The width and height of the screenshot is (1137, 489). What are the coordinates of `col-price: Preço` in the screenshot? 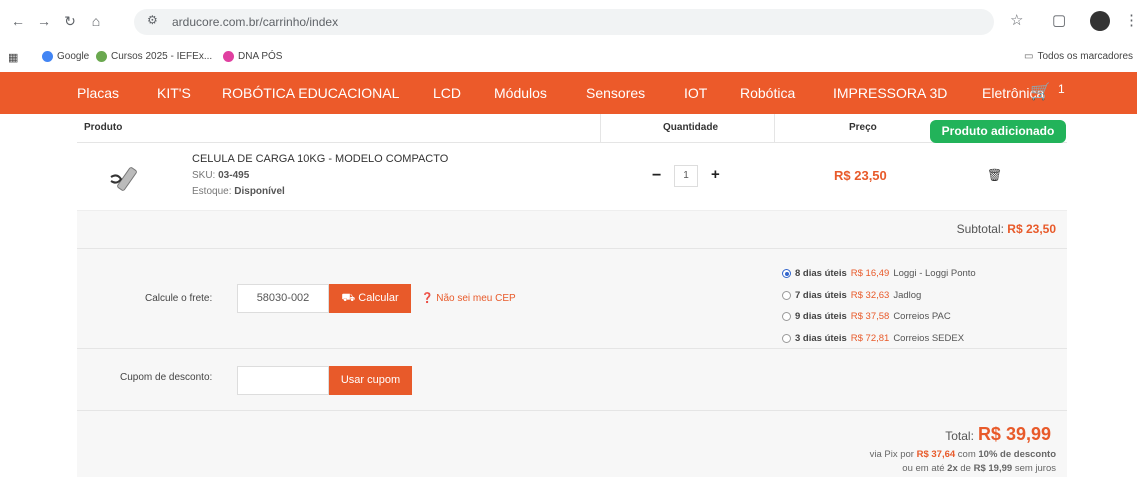 It's located at (863, 127).